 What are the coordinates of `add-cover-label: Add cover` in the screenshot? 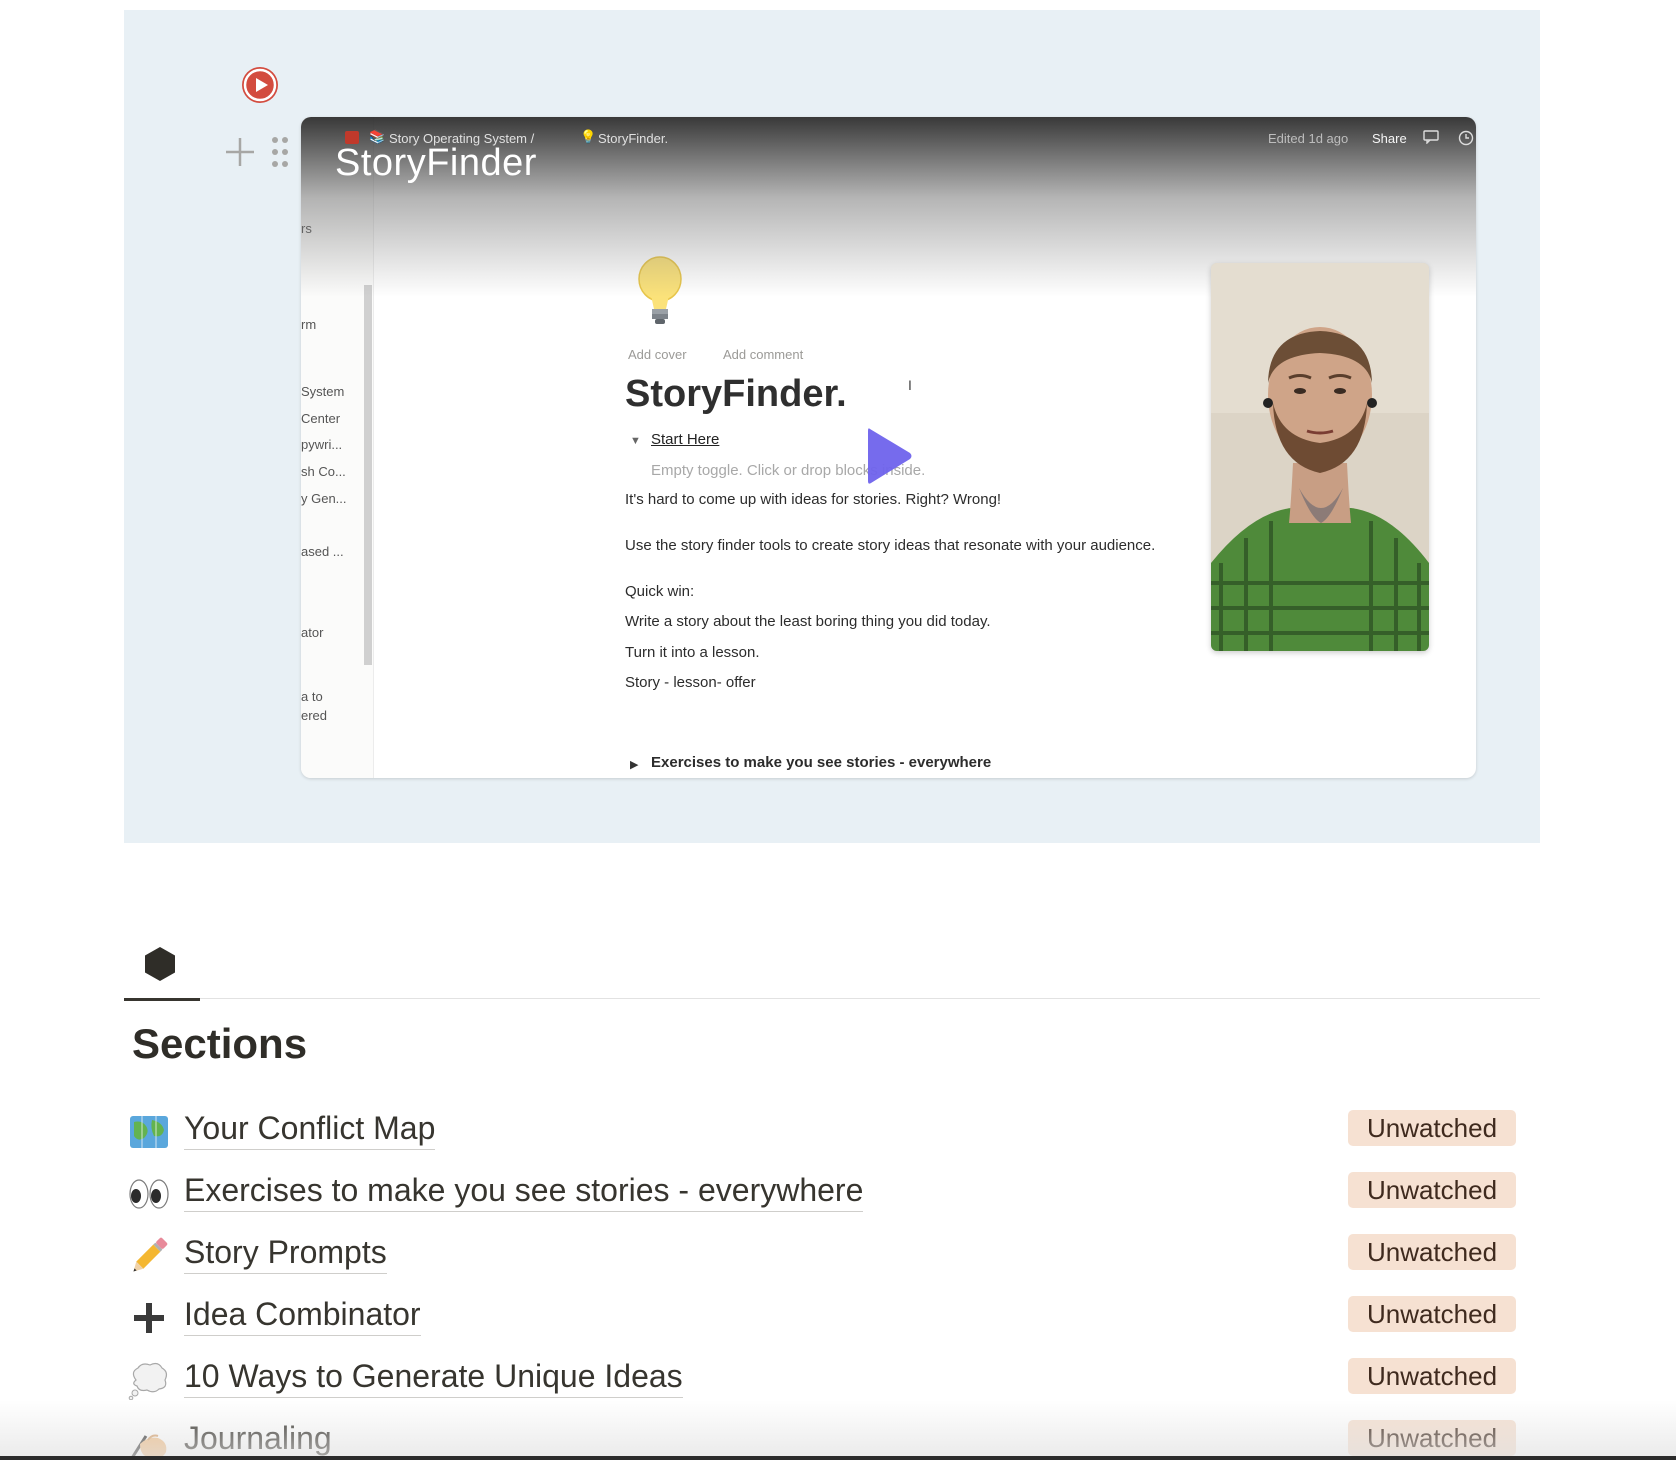 It's located at (657, 354).